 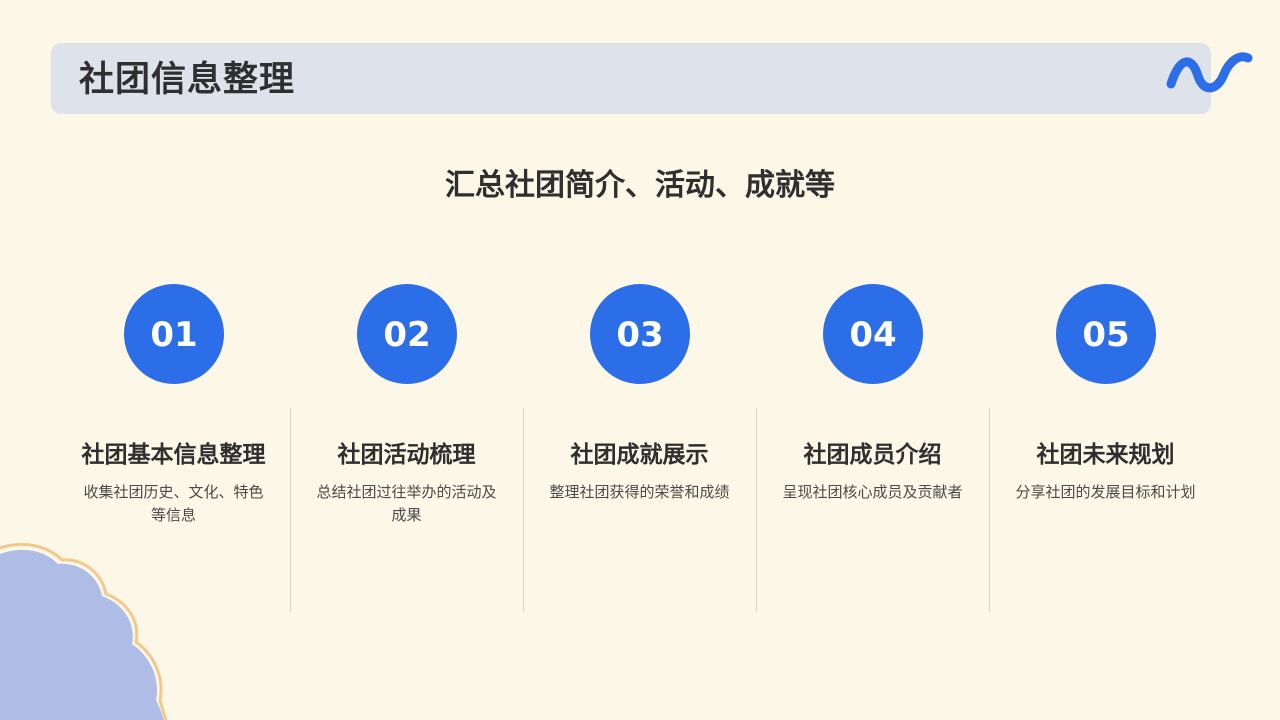 I want to click on cloud-decoration, so click(x=84, y=631).